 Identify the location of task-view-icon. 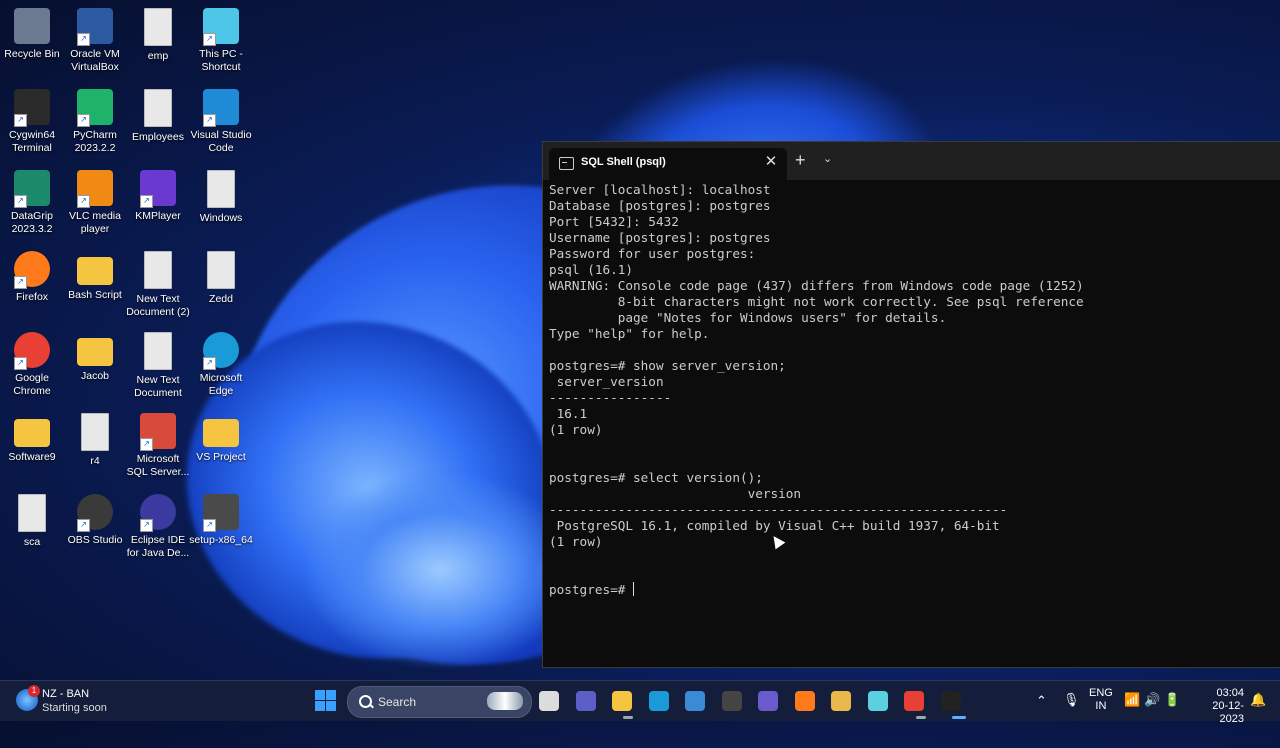
(549, 701).